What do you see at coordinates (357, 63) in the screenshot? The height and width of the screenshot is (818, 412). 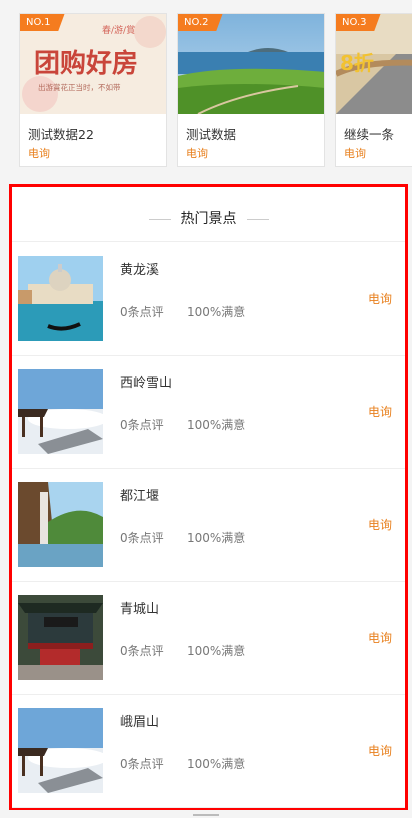 I see `banner-big-text: 8折` at bounding box center [357, 63].